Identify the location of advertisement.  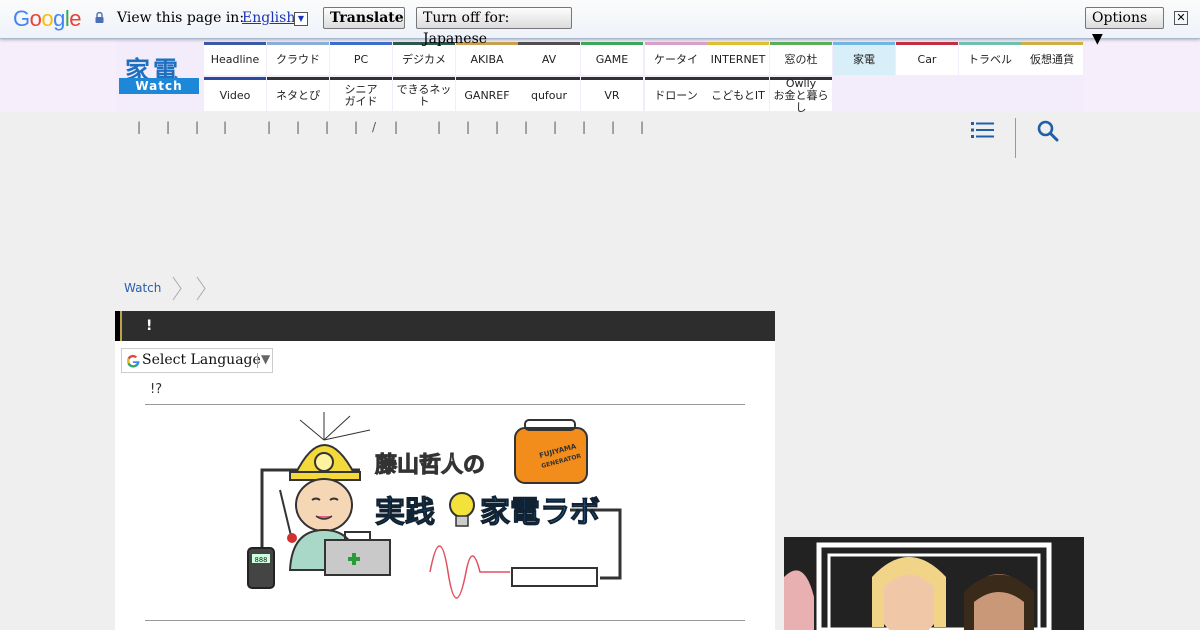
(934, 583).